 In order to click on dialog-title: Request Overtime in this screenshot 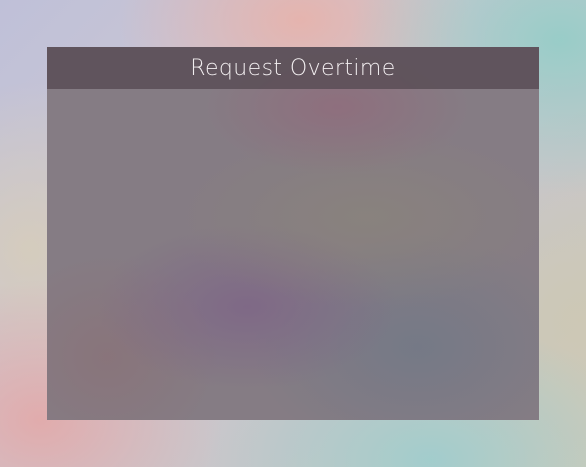, I will do `click(293, 68)`.